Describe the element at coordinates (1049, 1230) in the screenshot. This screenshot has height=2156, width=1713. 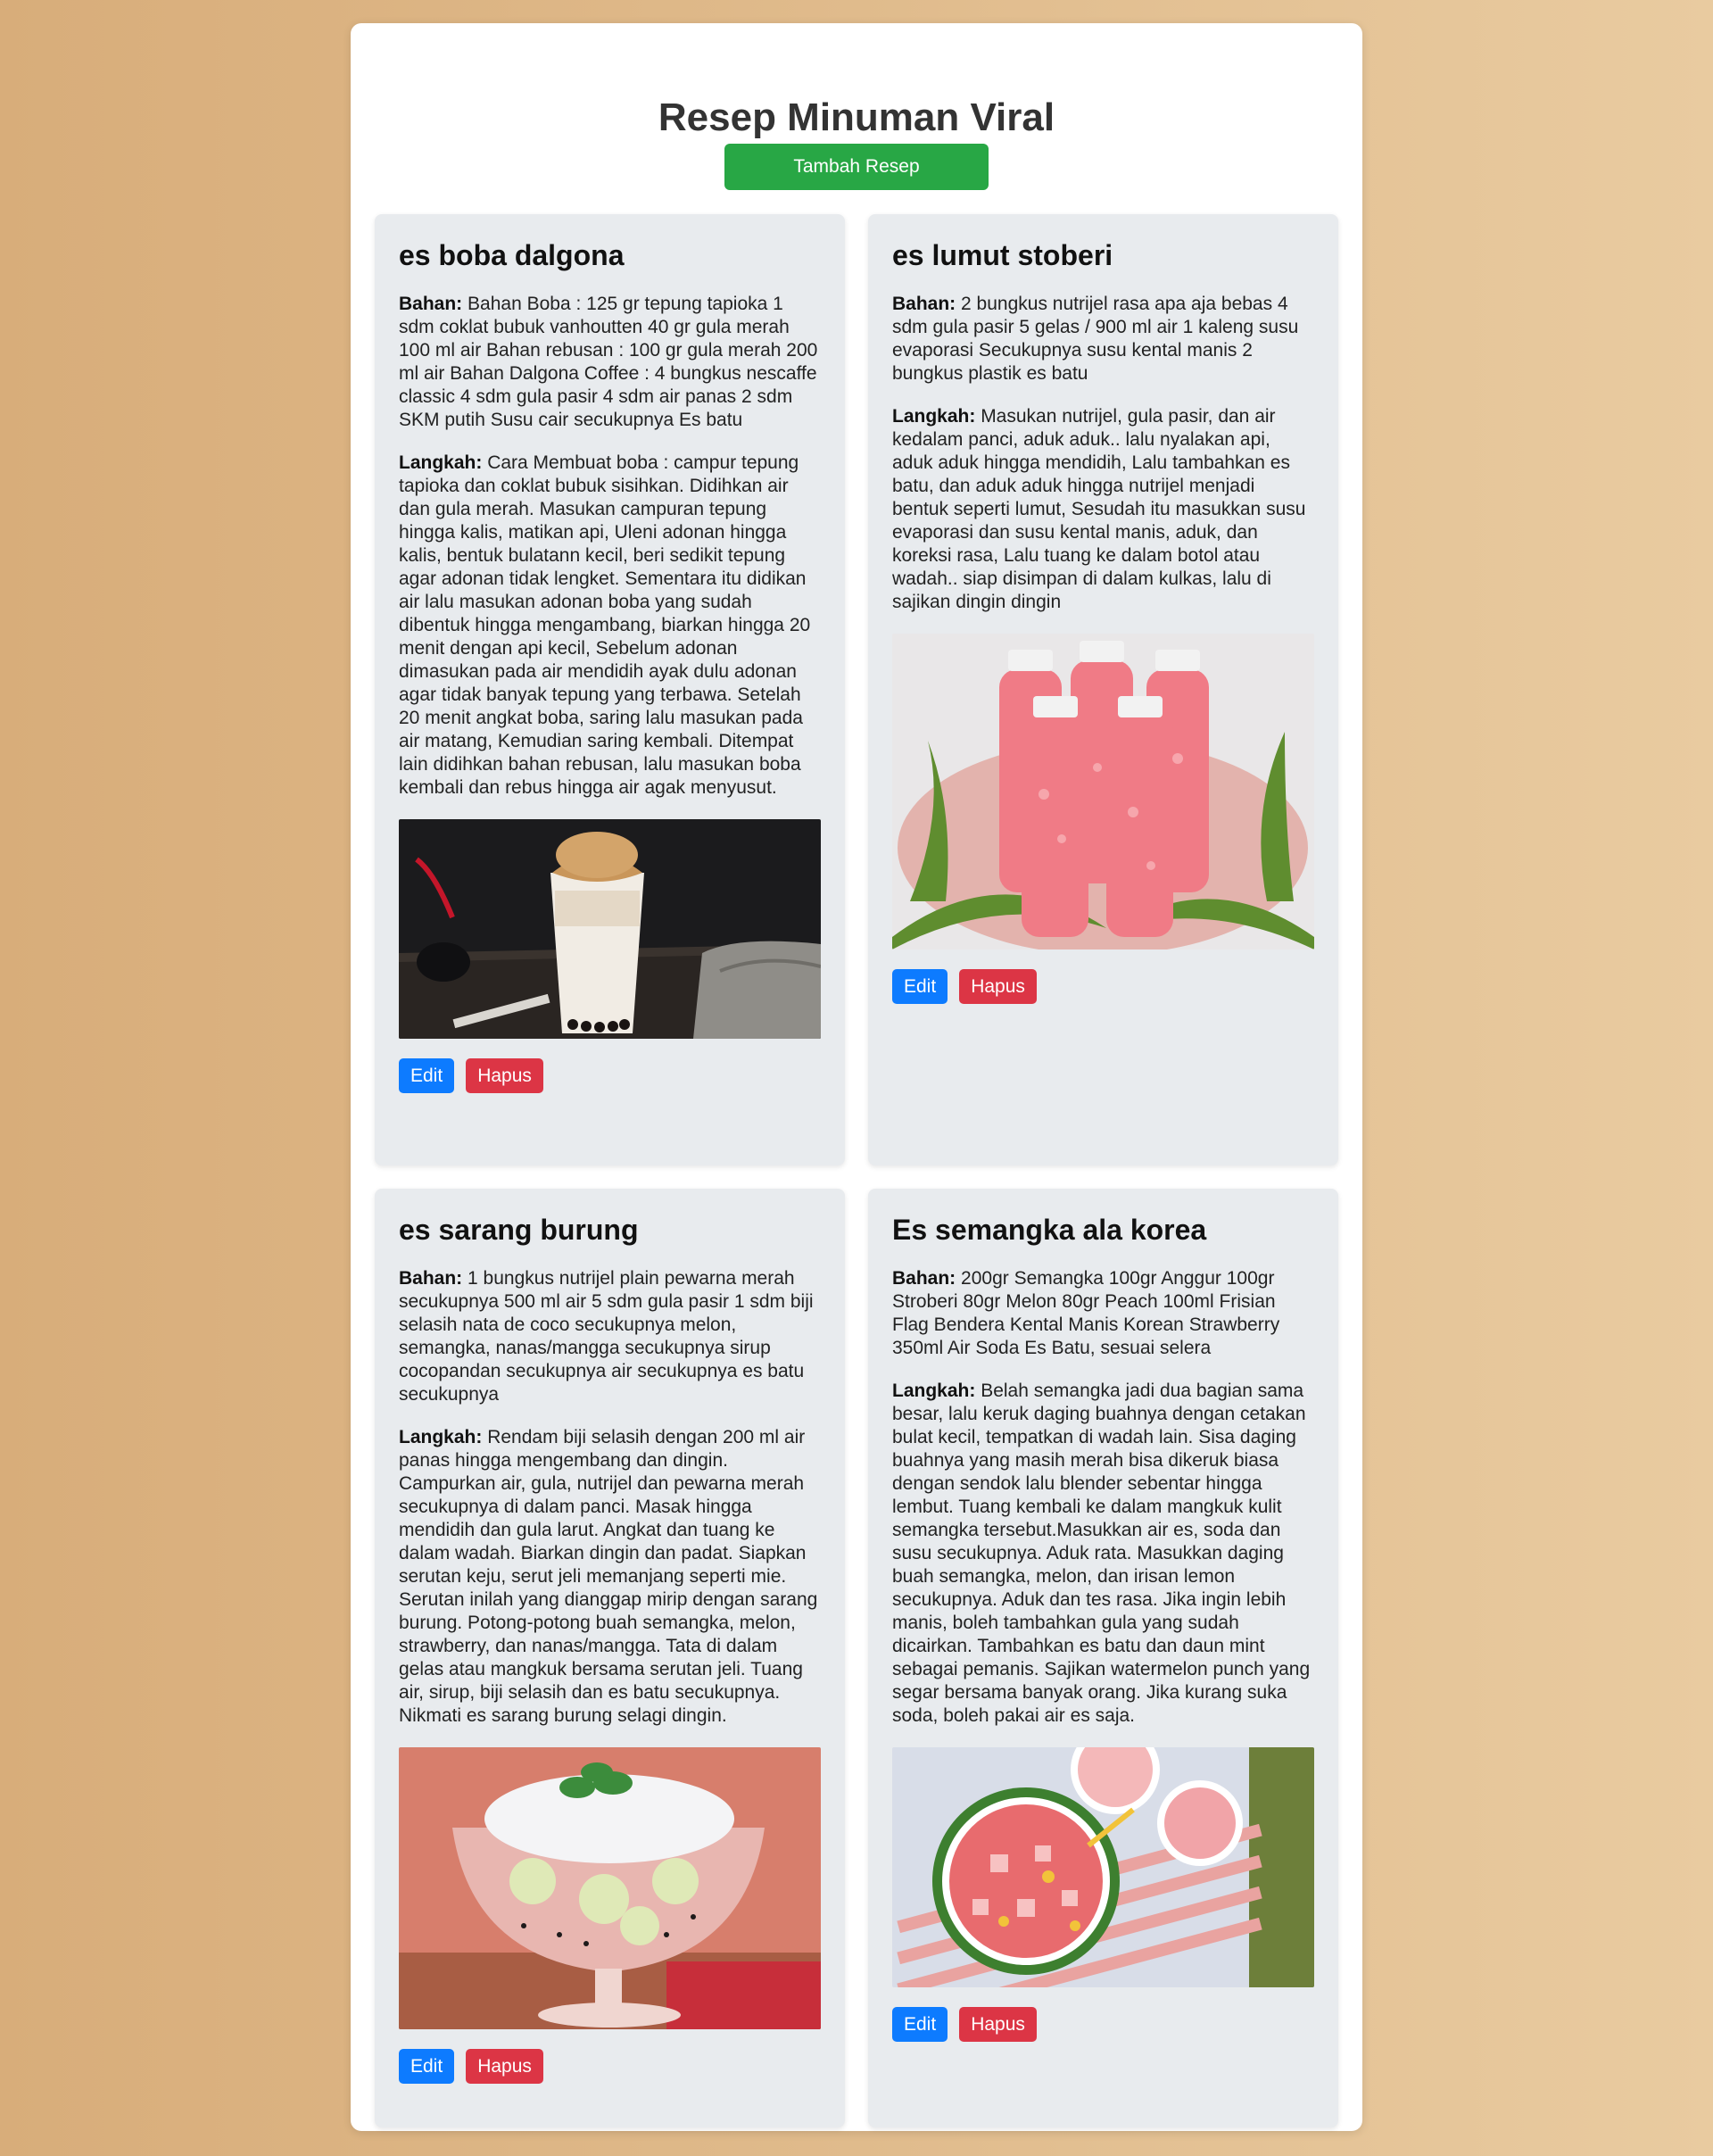
I see `recipe-title: Es semangka ala korea` at that location.